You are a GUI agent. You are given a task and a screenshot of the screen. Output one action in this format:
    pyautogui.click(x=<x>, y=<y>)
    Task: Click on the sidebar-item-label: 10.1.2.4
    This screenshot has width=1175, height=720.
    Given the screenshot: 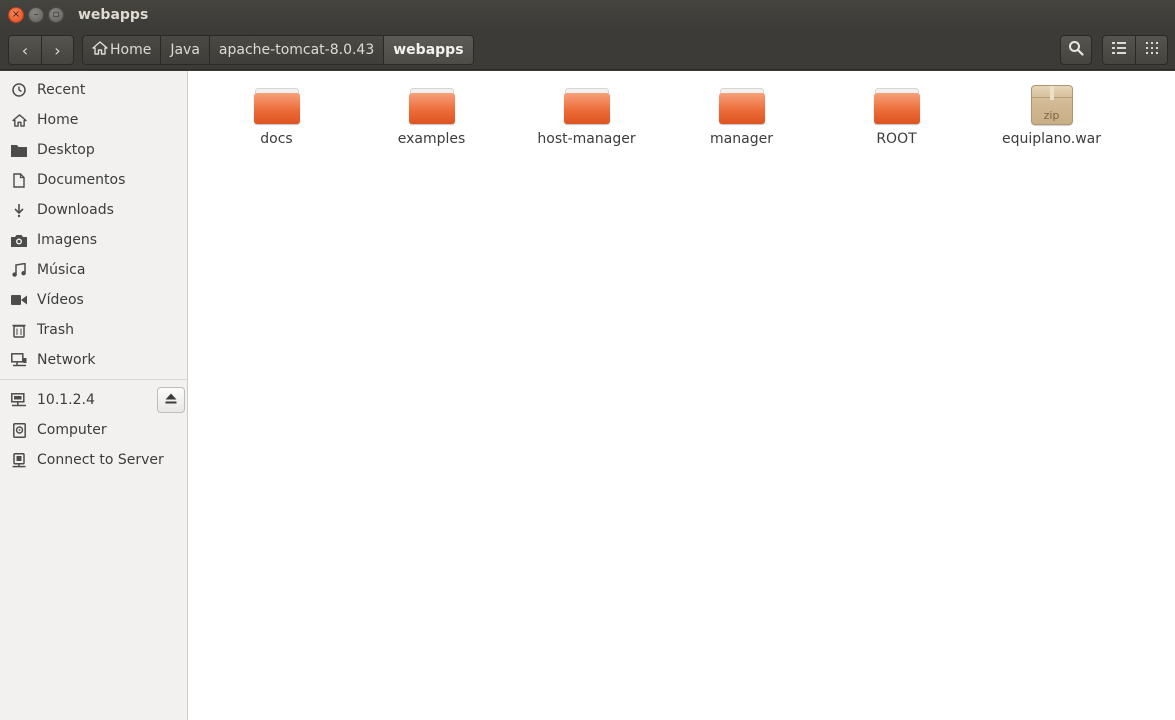 What is the action you would take?
    pyautogui.click(x=66, y=400)
    